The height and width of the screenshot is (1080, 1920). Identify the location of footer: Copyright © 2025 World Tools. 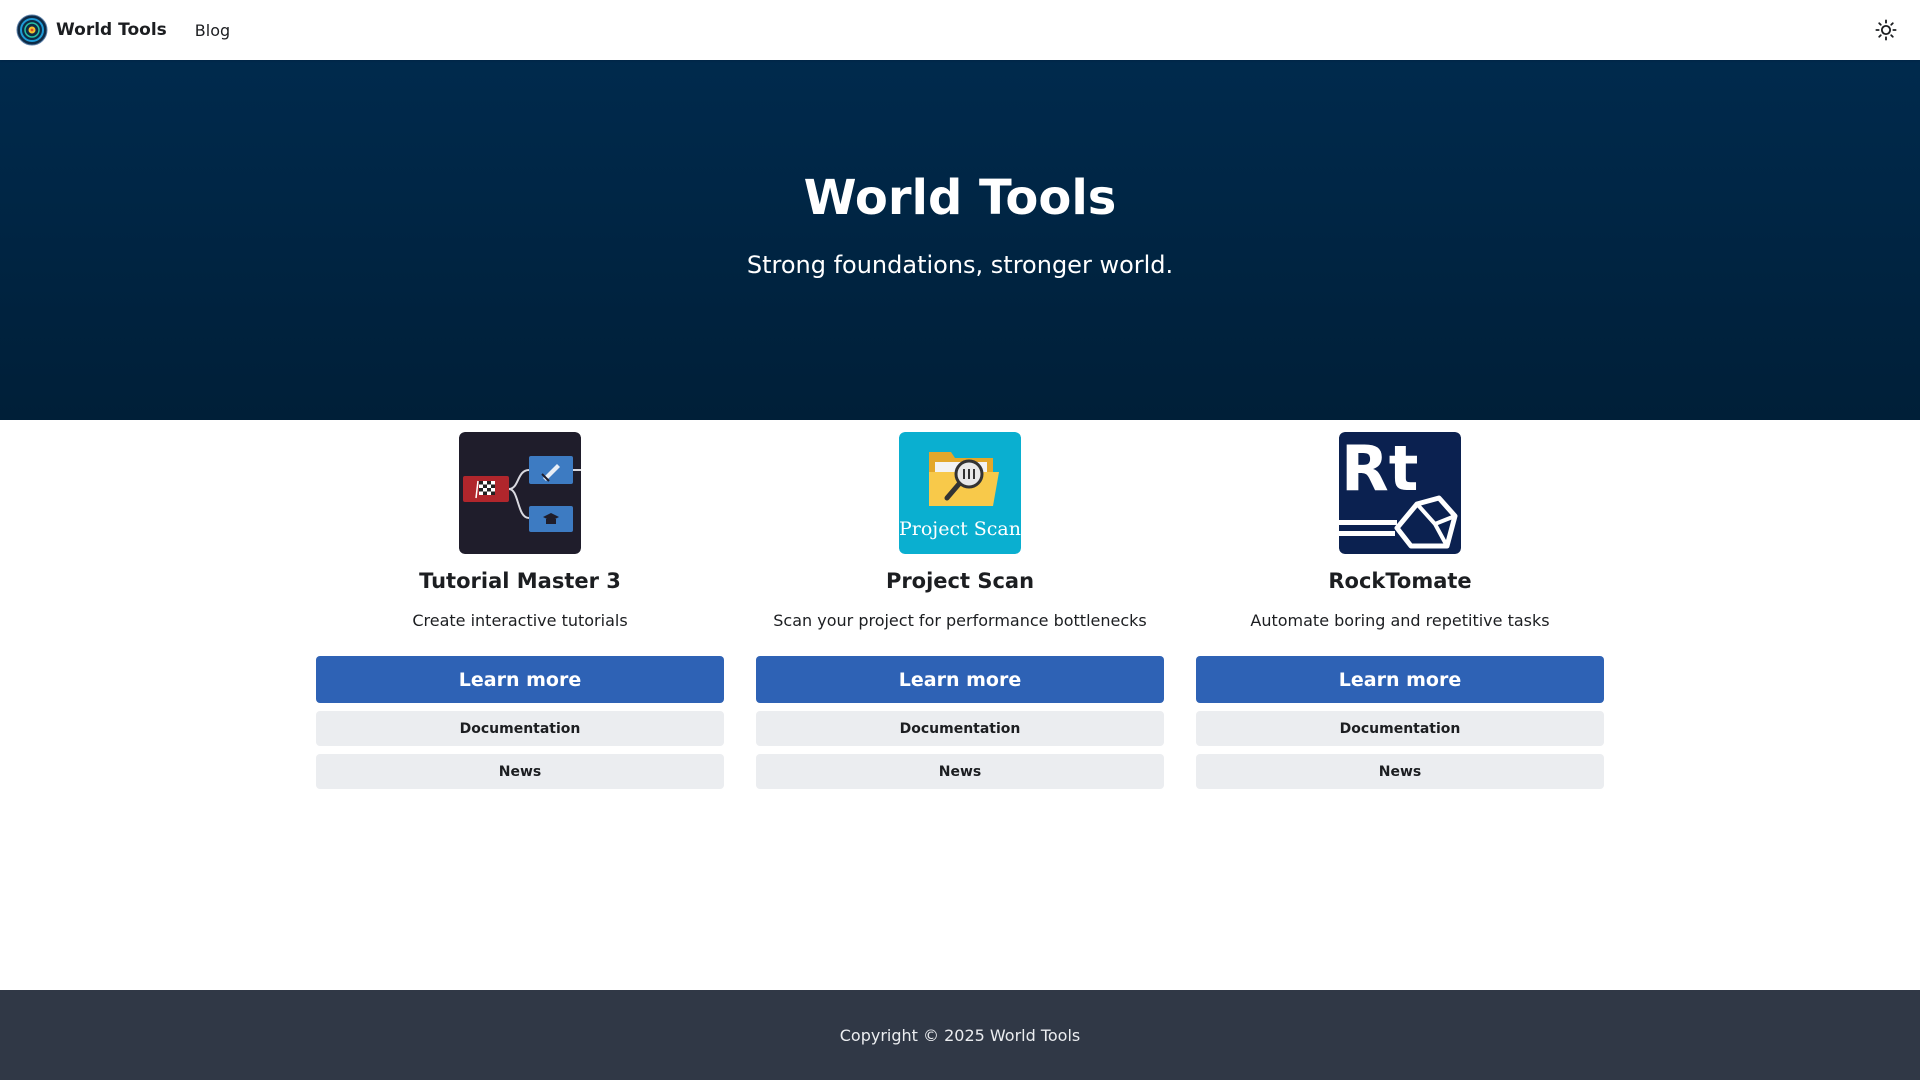
(960, 1035).